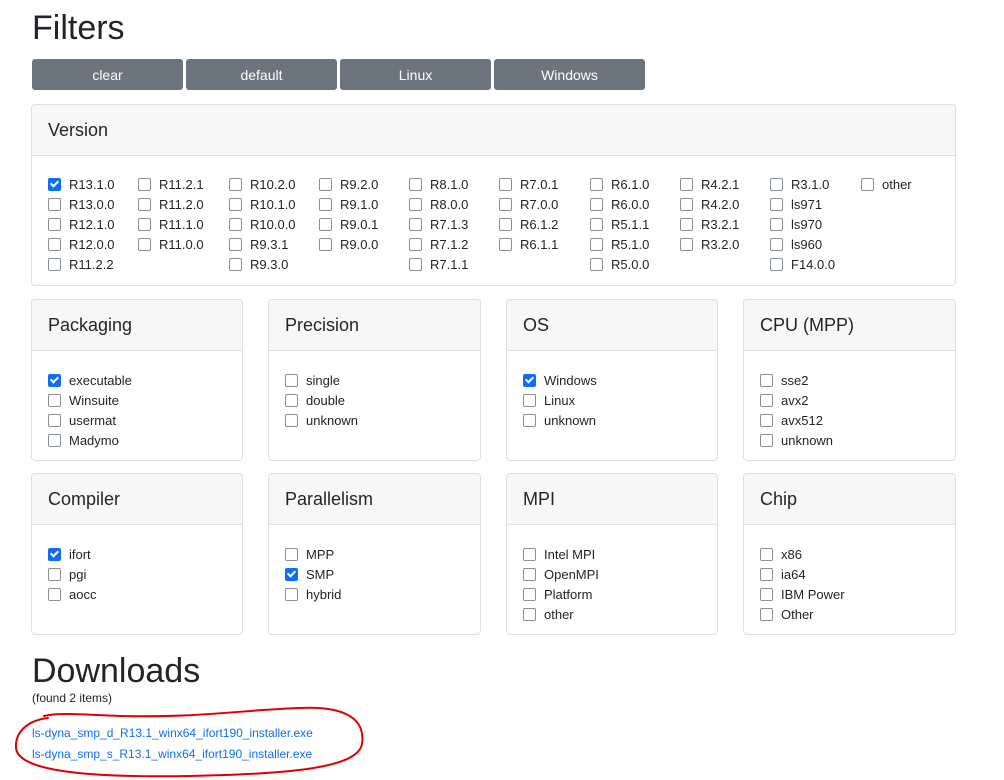 This screenshot has width=1004, height=780. Describe the element at coordinates (262, 184) in the screenshot. I see `option-version-r10-2-0: R10.2.0` at that location.